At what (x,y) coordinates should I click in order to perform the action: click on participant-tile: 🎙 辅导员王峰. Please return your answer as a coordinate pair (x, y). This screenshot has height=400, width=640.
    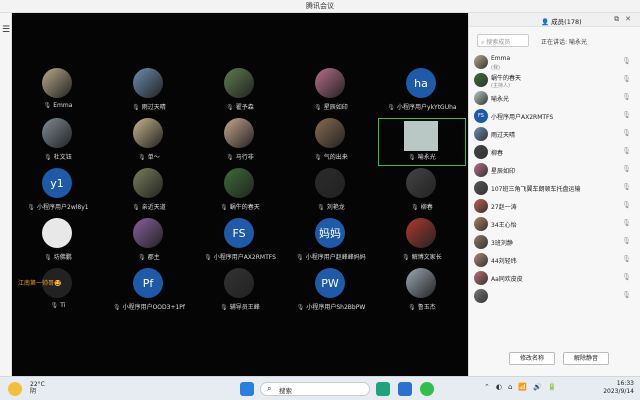
    Looking at the image, I should click on (240, 292).